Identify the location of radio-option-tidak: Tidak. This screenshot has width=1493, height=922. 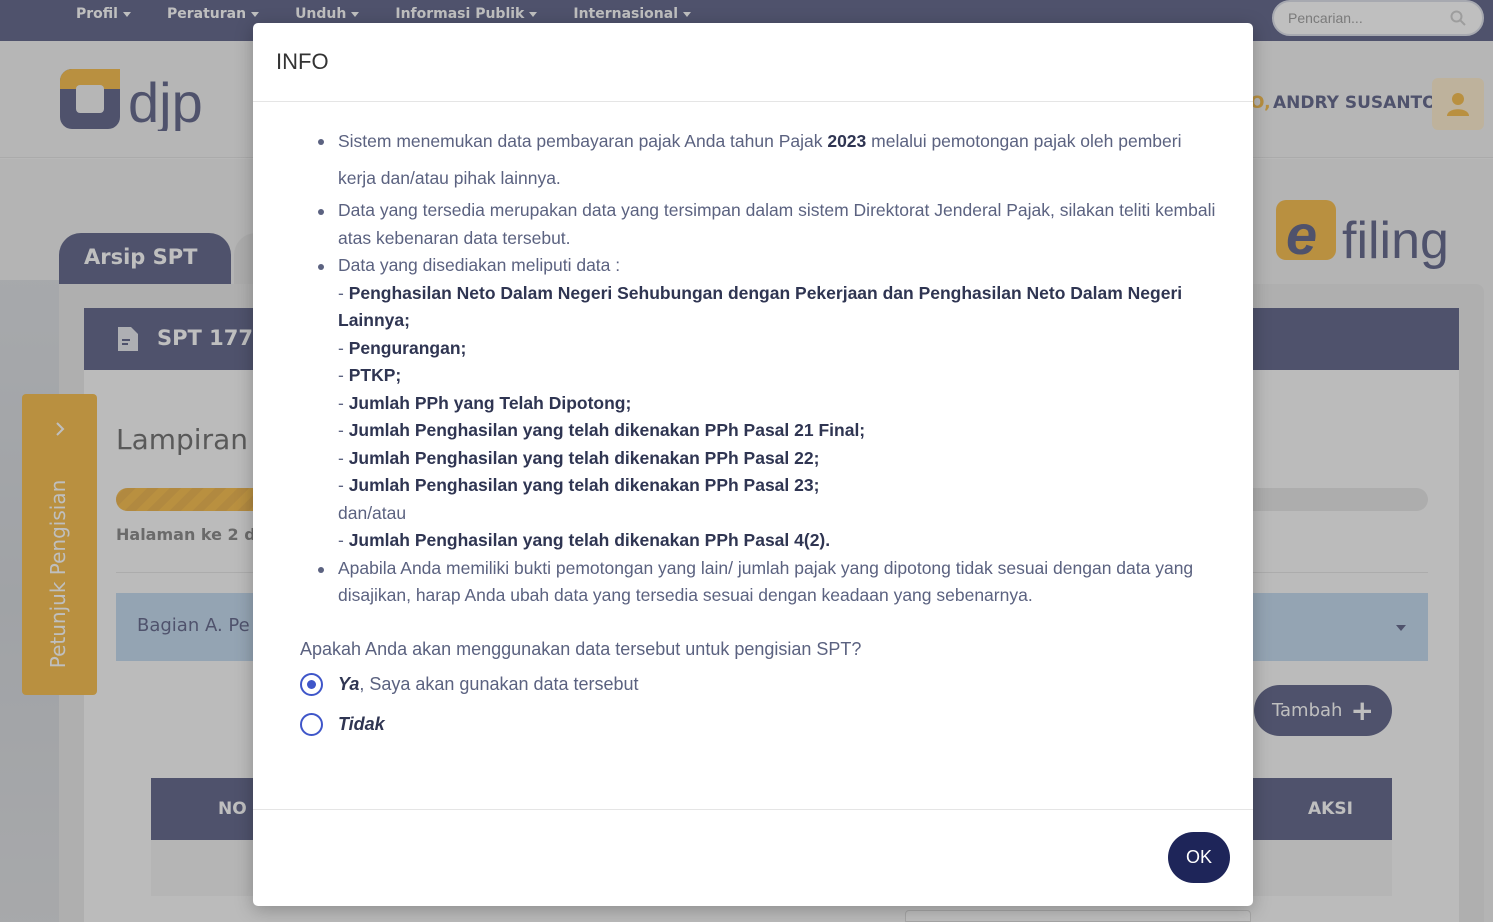
(342, 724).